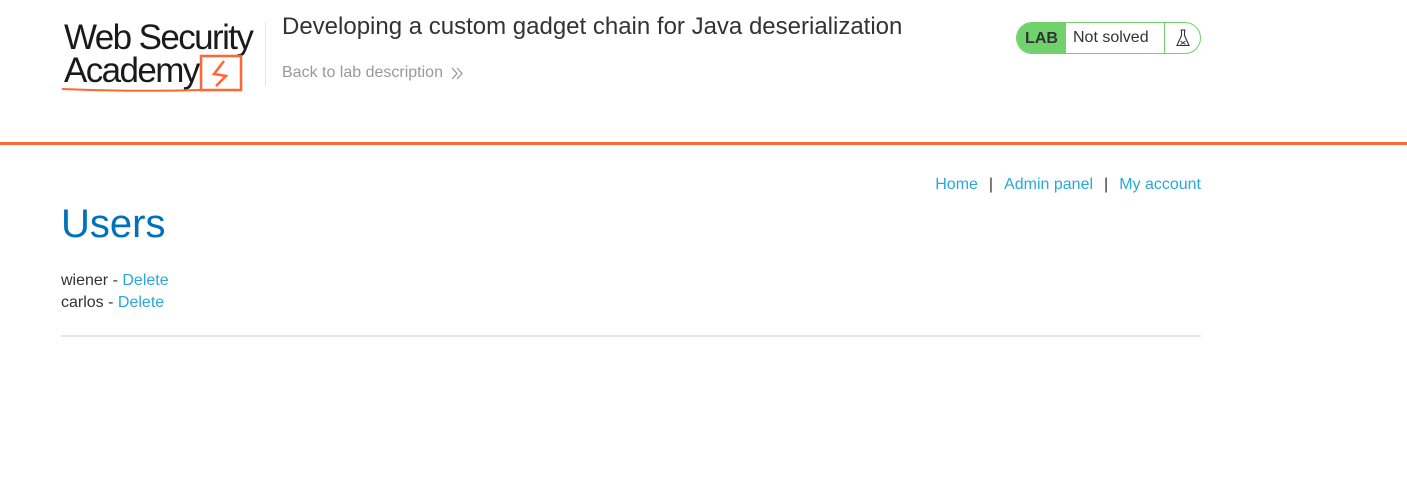 This screenshot has height=479, width=1407. I want to click on lab-badge: LAB, so click(1041, 38).